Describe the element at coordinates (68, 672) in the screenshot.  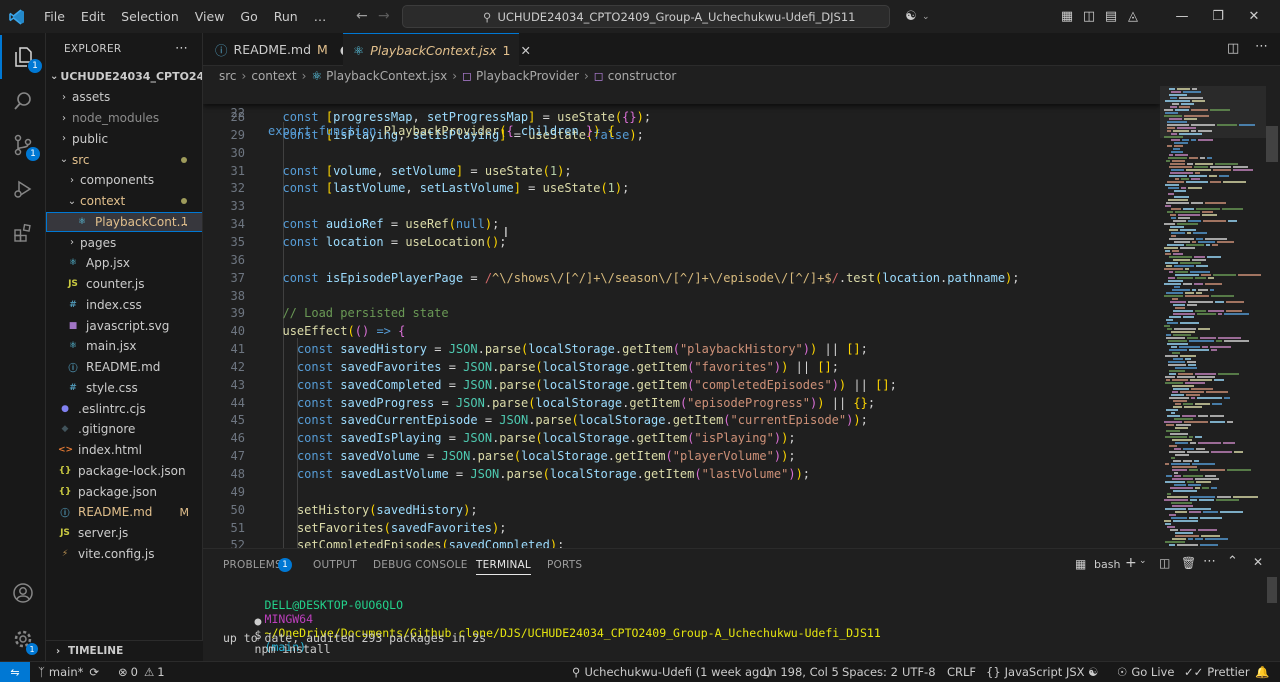
I see `branch-indicator: ᛉ main* ⟳` at that location.